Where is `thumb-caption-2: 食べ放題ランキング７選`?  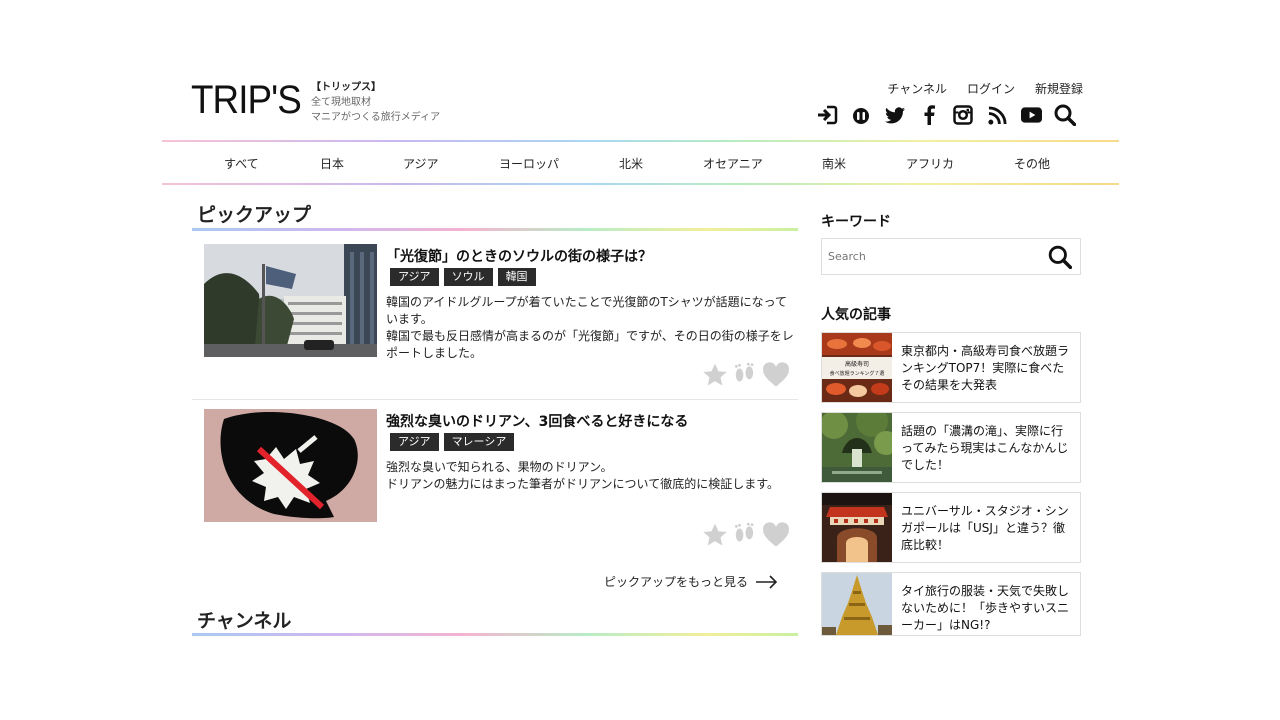 thumb-caption-2: 食べ放題ランキング７選 is located at coordinates (857, 373).